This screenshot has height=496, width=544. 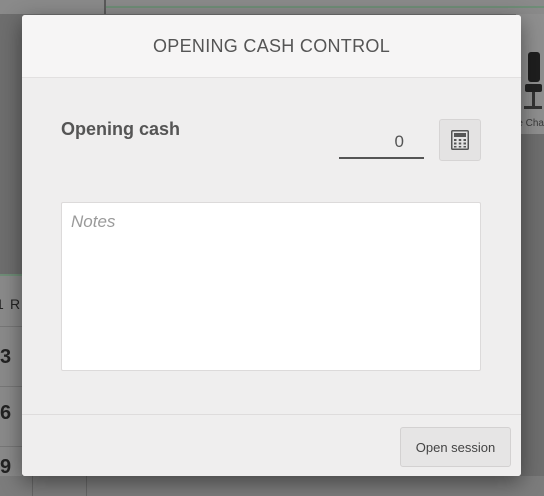 What do you see at coordinates (530, 123) in the screenshot?
I see `background-product-label: e Cha` at bounding box center [530, 123].